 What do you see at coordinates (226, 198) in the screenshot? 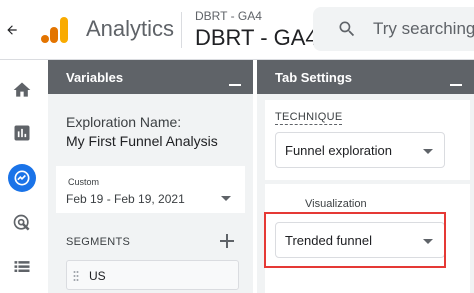
I see `date-range-dropdown-icon` at bounding box center [226, 198].